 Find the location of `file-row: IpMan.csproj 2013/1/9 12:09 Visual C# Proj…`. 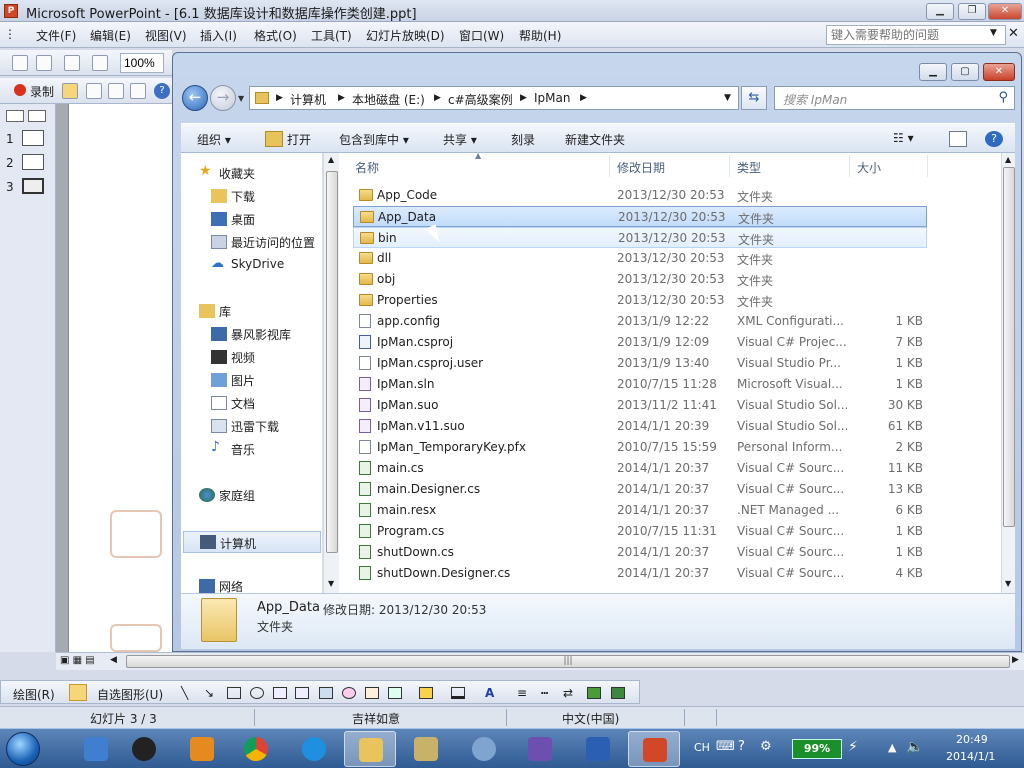

file-row: IpMan.csproj 2013/1/9 12:09 Visual C# Proj… is located at coordinates (640, 342).